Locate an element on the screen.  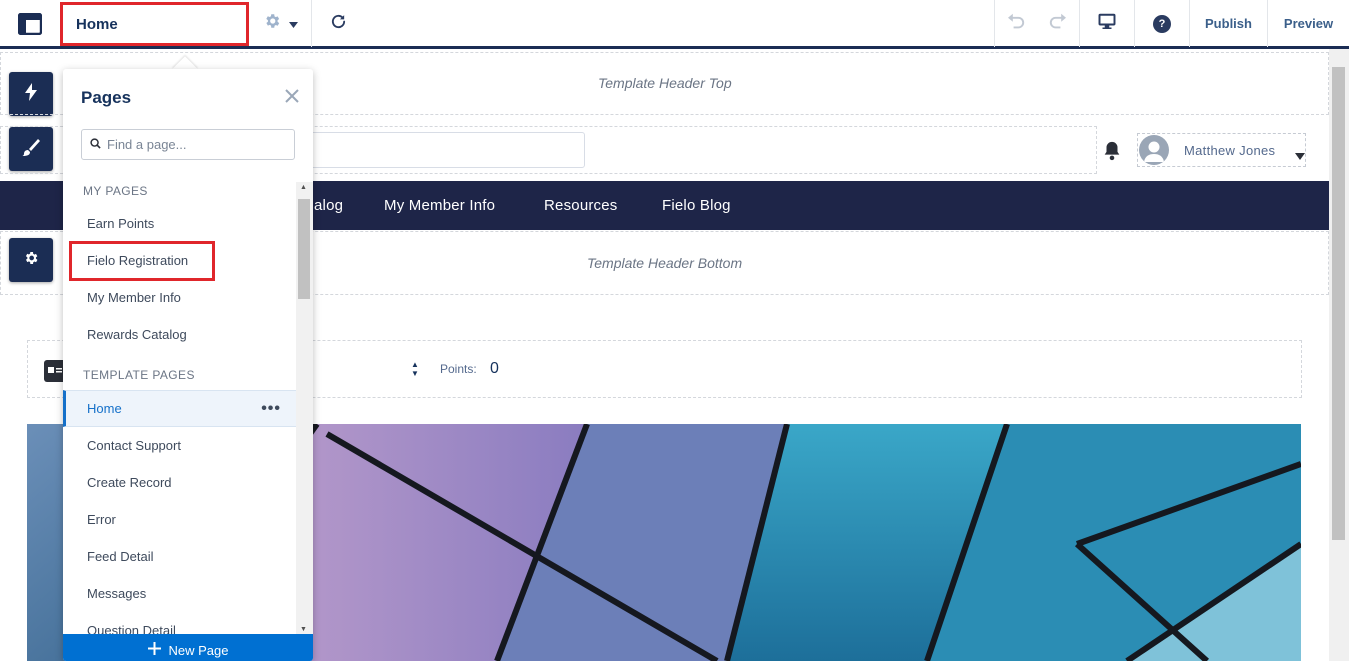
desktop-icon is located at coordinates (1107, 24).